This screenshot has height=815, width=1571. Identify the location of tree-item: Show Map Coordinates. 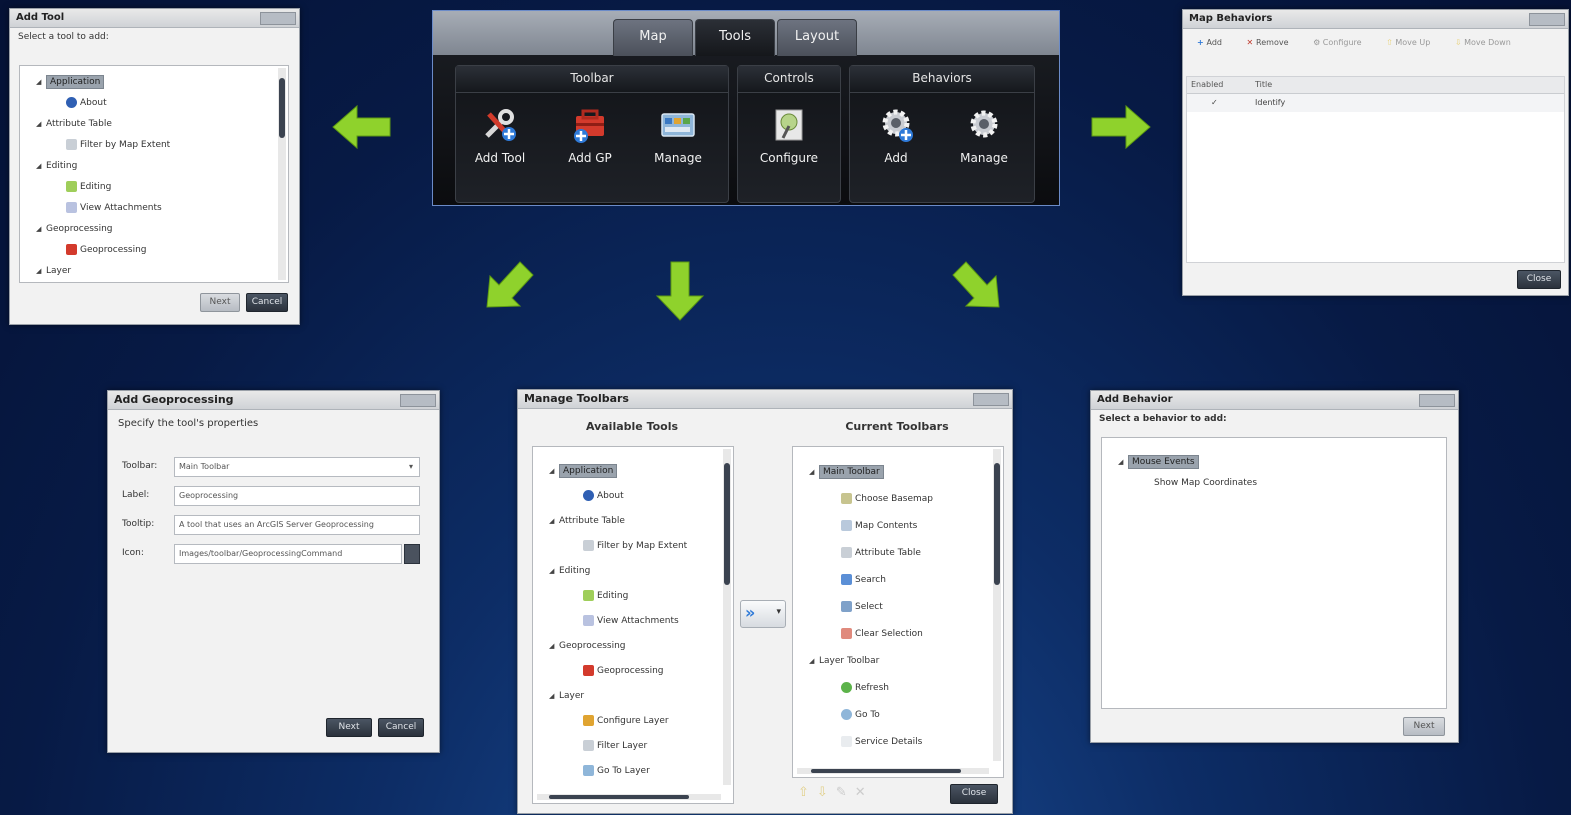
(1282, 483).